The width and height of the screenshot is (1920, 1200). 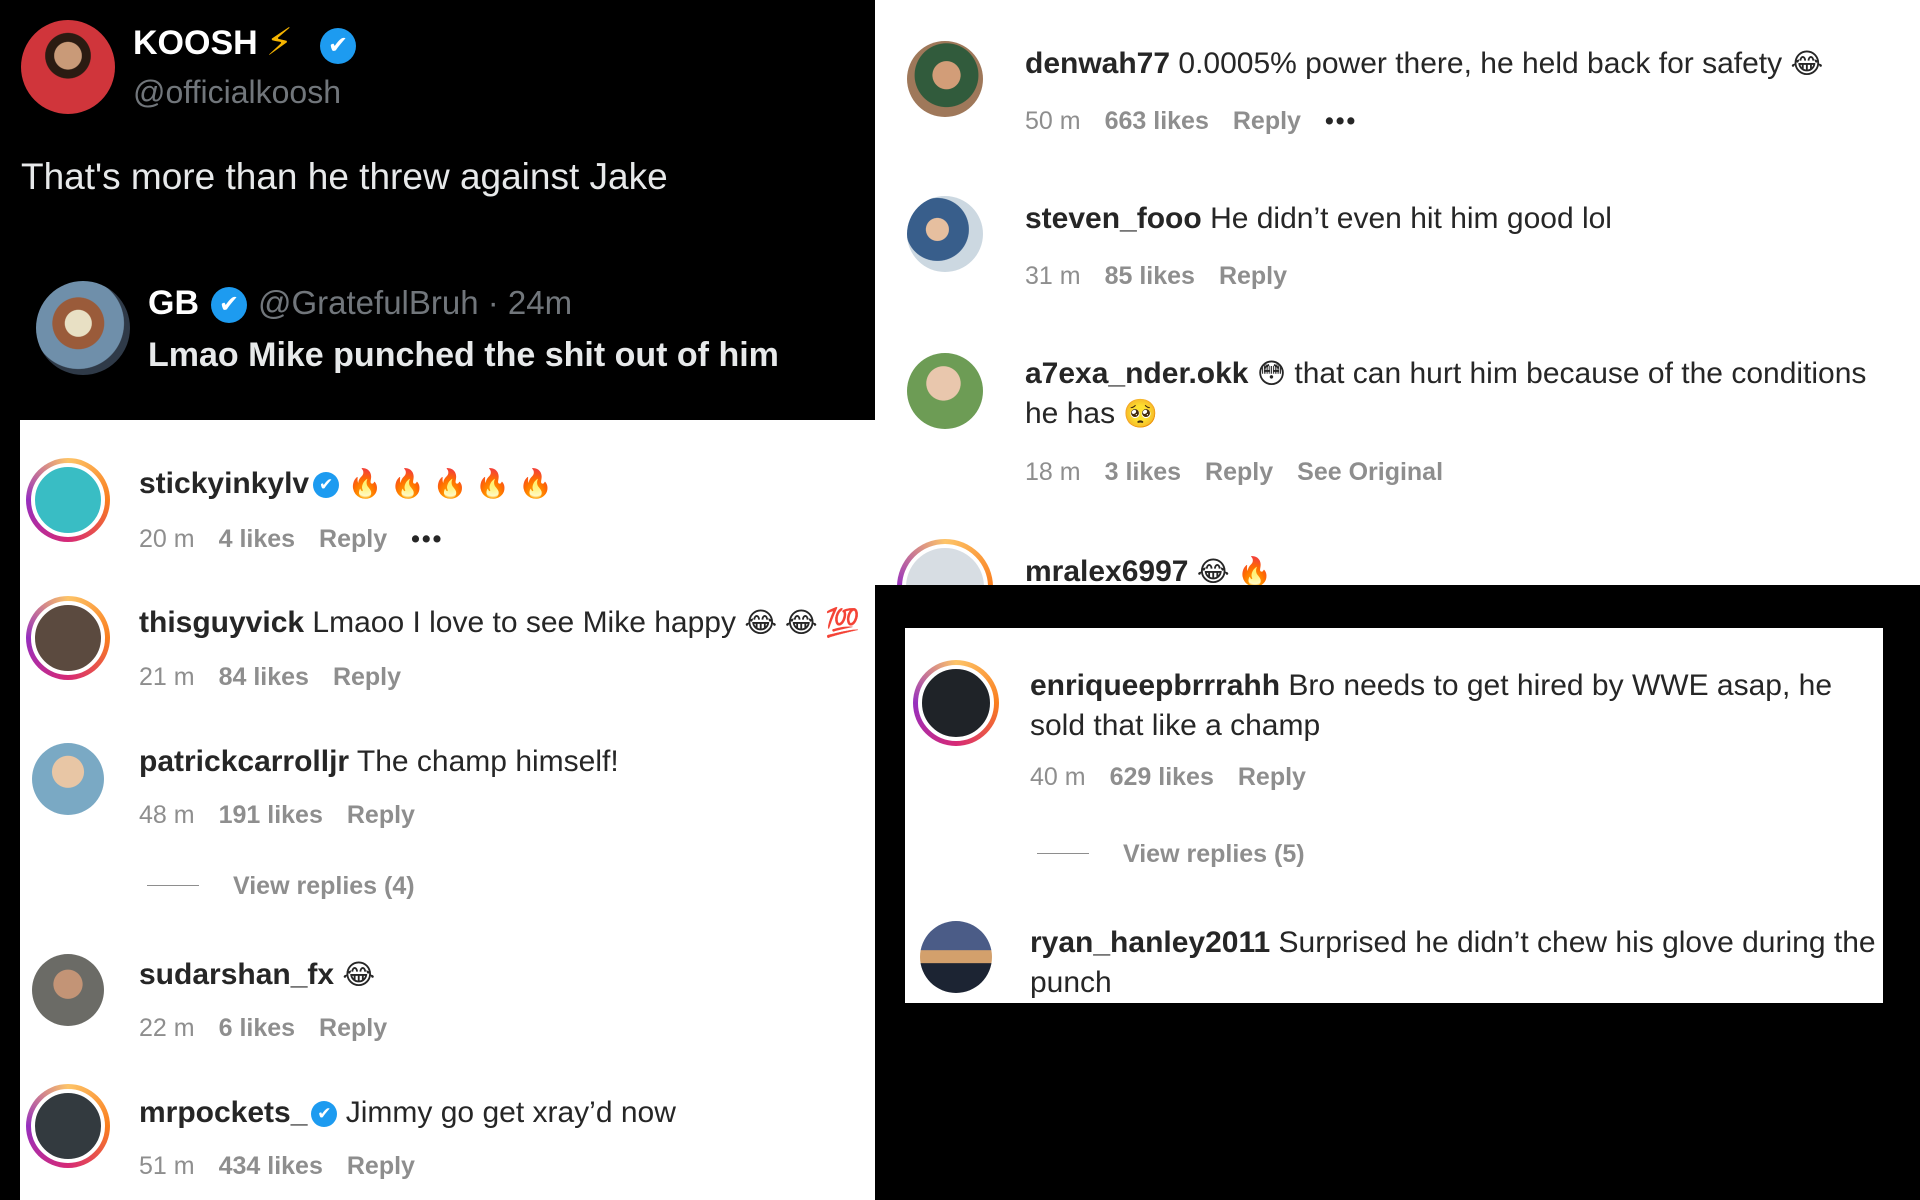 I want to click on likes-count: 6 likes, so click(x=257, y=1028).